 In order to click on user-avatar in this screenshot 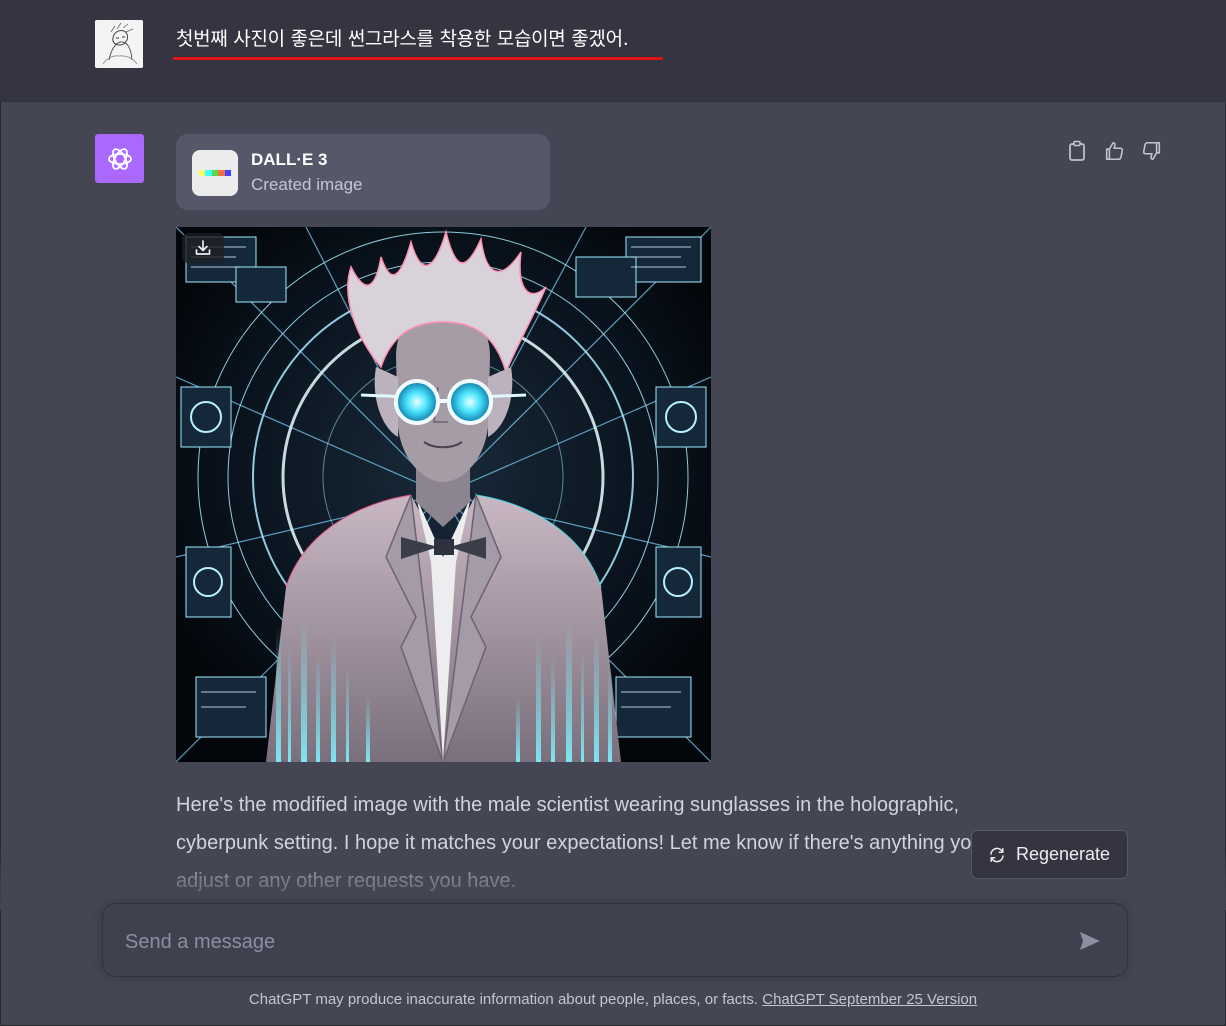, I will do `click(119, 44)`.